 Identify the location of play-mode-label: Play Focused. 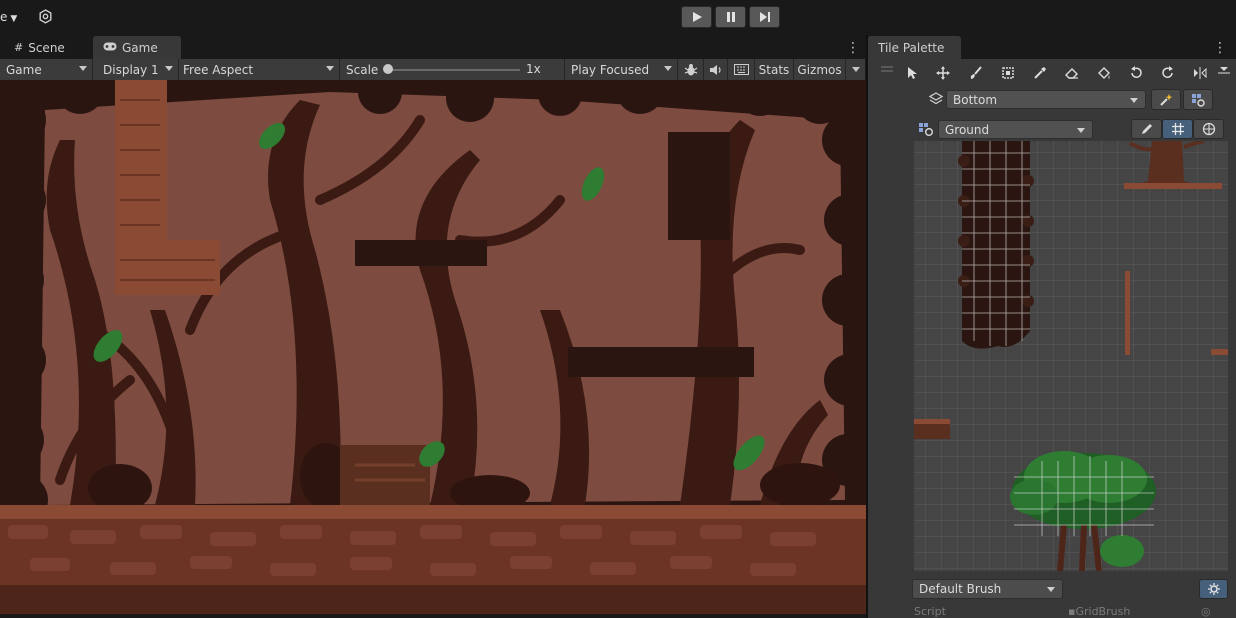
(610, 69).